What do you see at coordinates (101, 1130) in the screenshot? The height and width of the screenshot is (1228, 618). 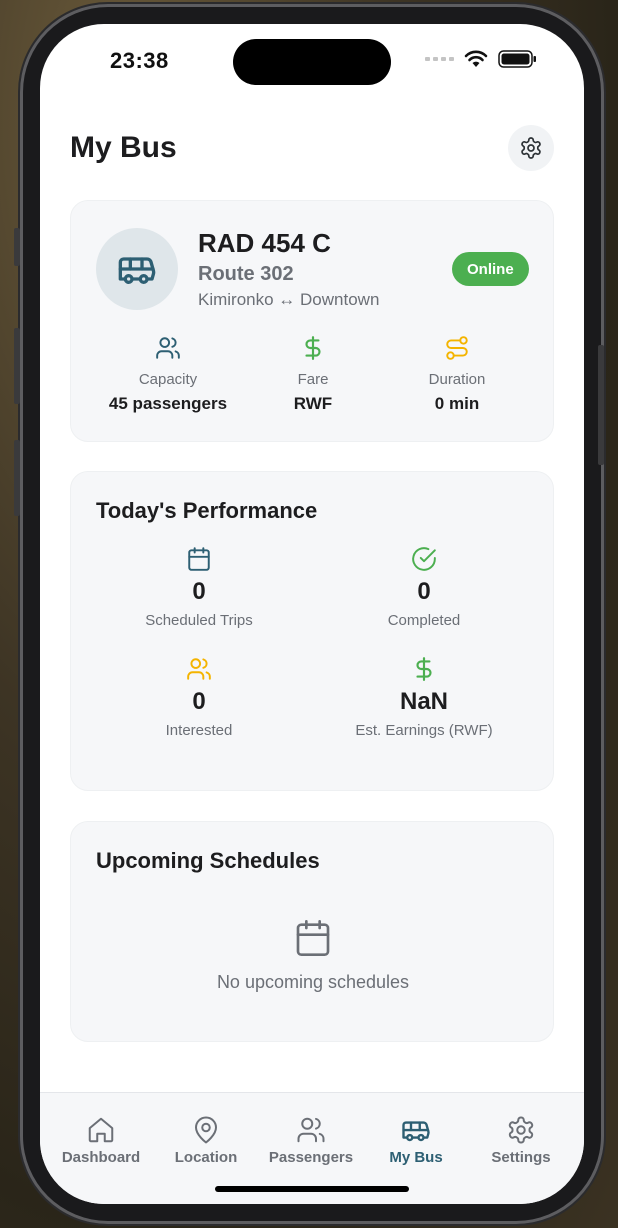 I see `home-icon` at bounding box center [101, 1130].